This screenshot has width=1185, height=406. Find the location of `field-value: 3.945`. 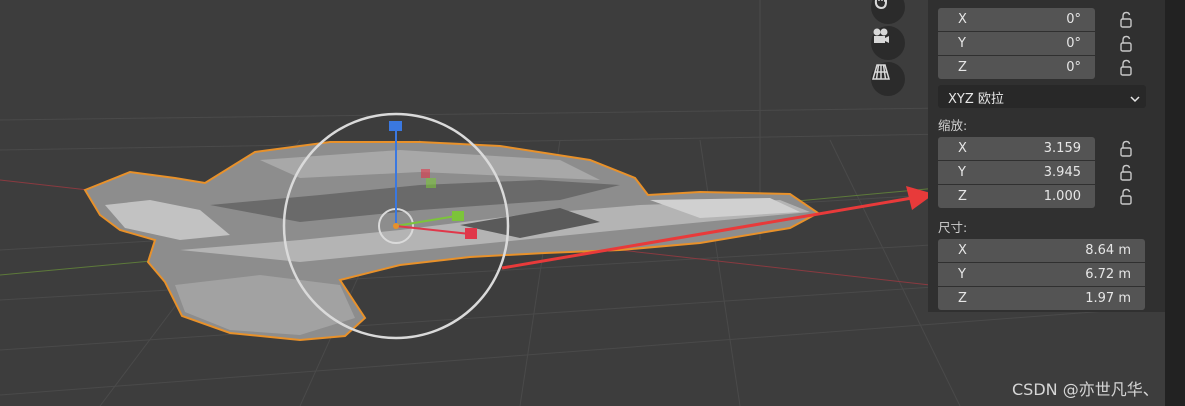

field-value: 3.945 is located at coordinates (1062, 172).